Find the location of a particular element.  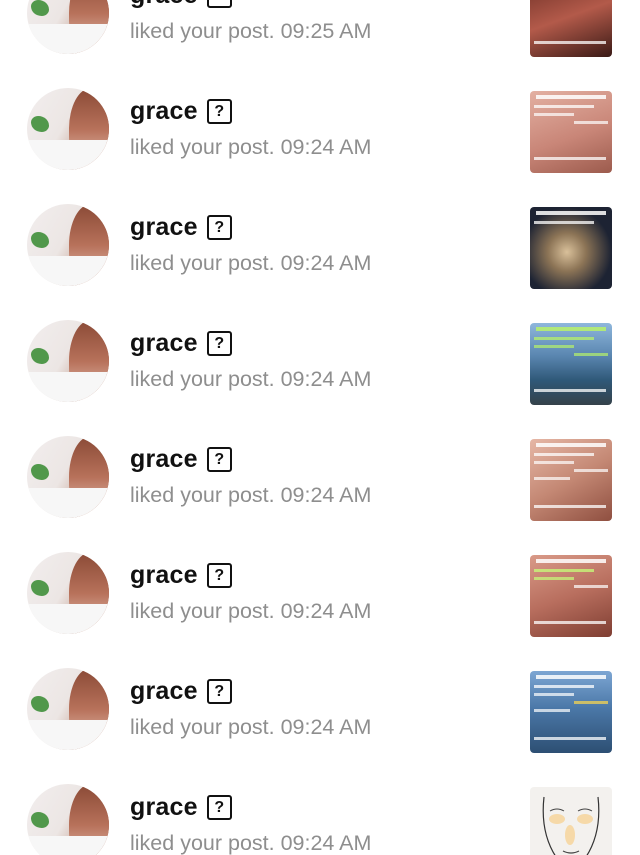

notification-row: grace ? liked your post. 09:25 AM is located at coordinates (320, 32).